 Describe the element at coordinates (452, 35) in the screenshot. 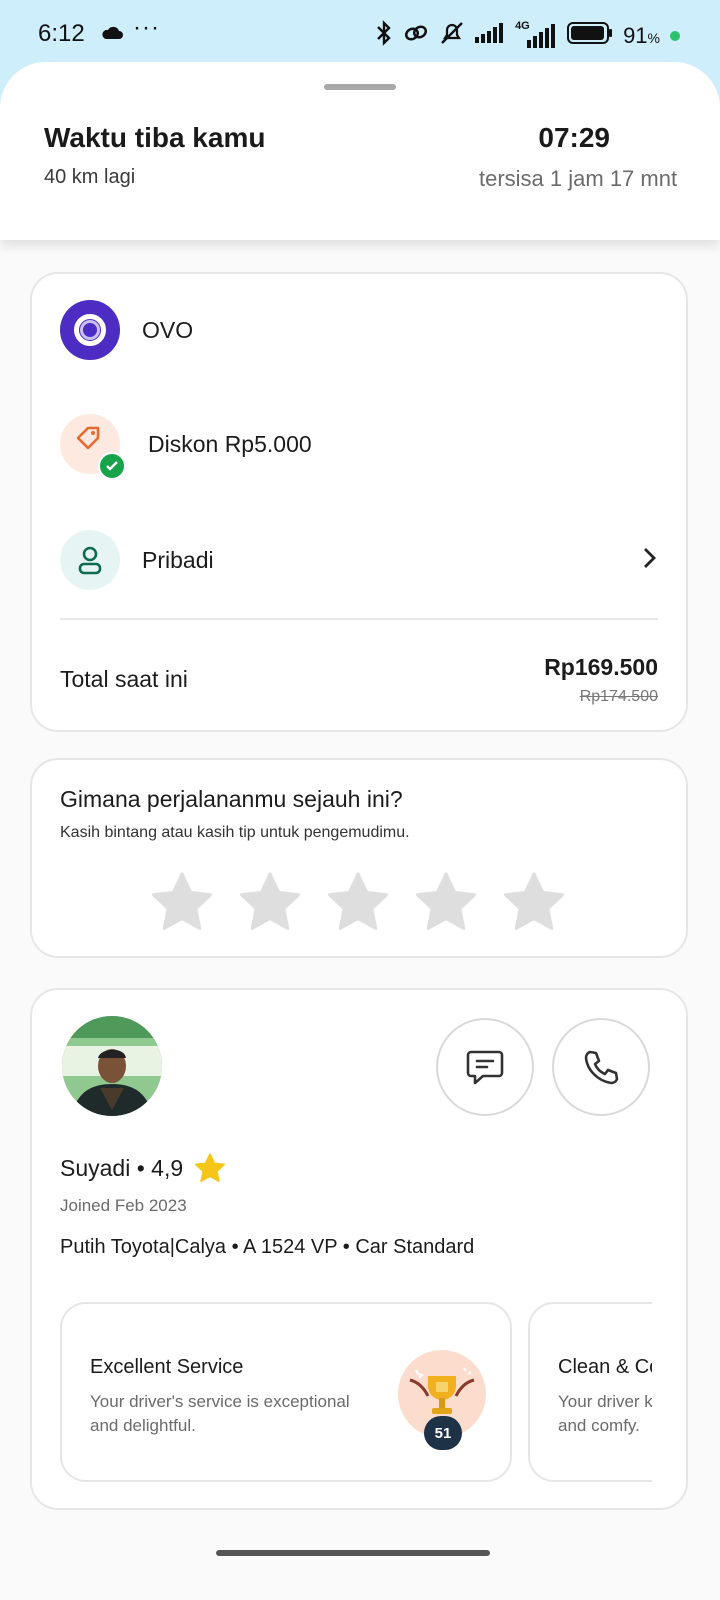

I see `mute-icon` at that location.